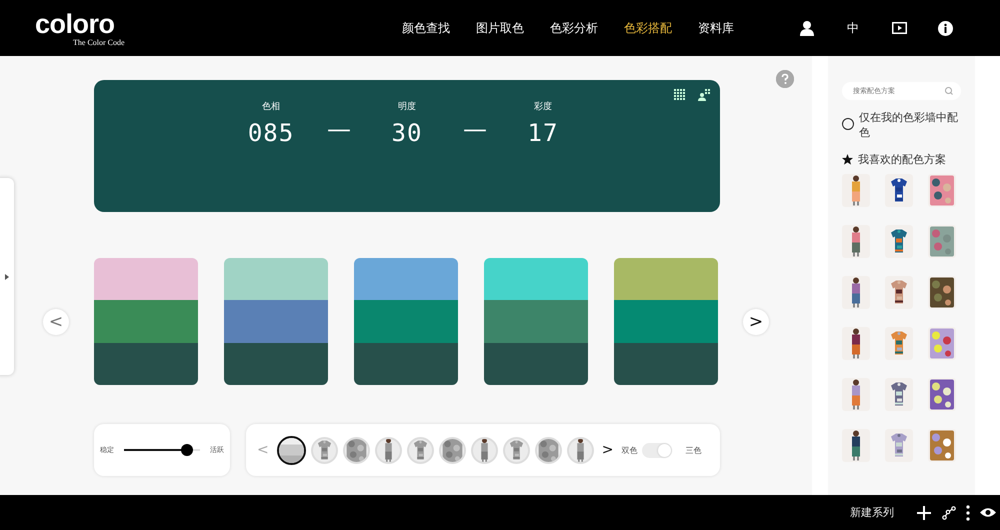 The image size is (1000, 530). Describe the element at coordinates (853, 28) in the screenshot. I see `language-button: 中` at that location.